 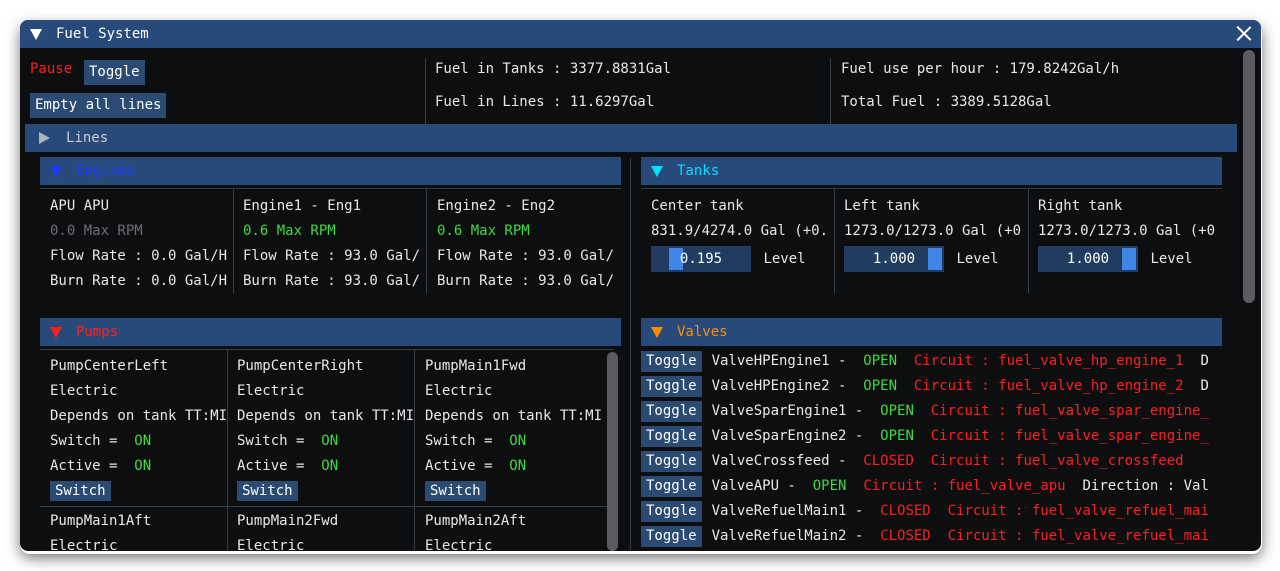 What do you see at coordinates (980, 69) in the screenshot?
I see `fuel-use-per-hour-text: Fuel use per hour : 179.8242Gal/h` at bounding box center [980, 69].